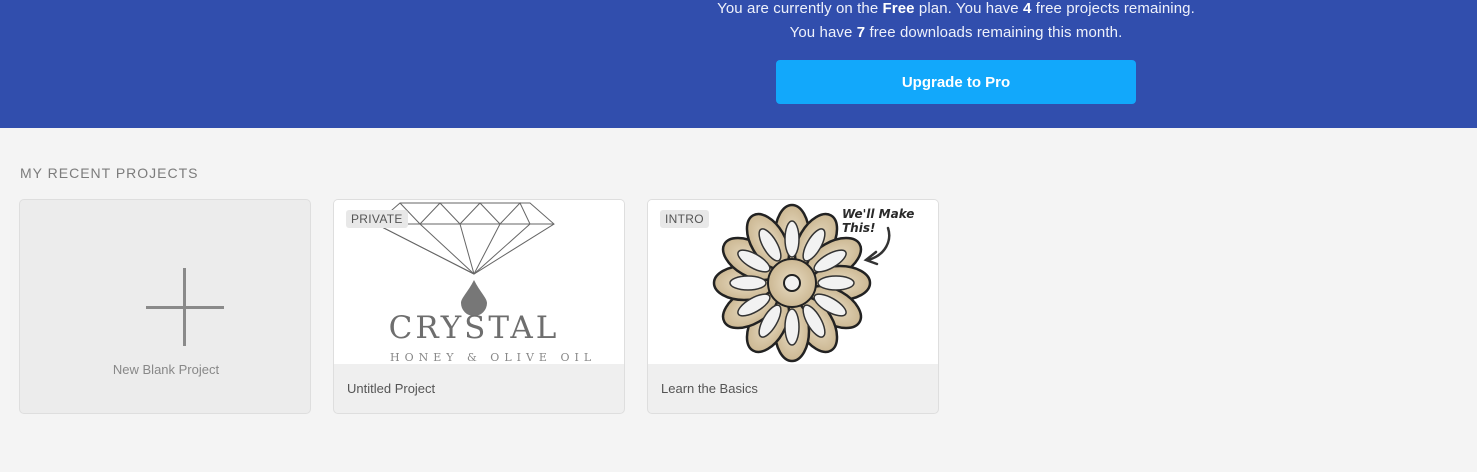 Image resolution: width=1477 pixels, height=472 pixels. I want to click on plus-icon, so click(185, 307).